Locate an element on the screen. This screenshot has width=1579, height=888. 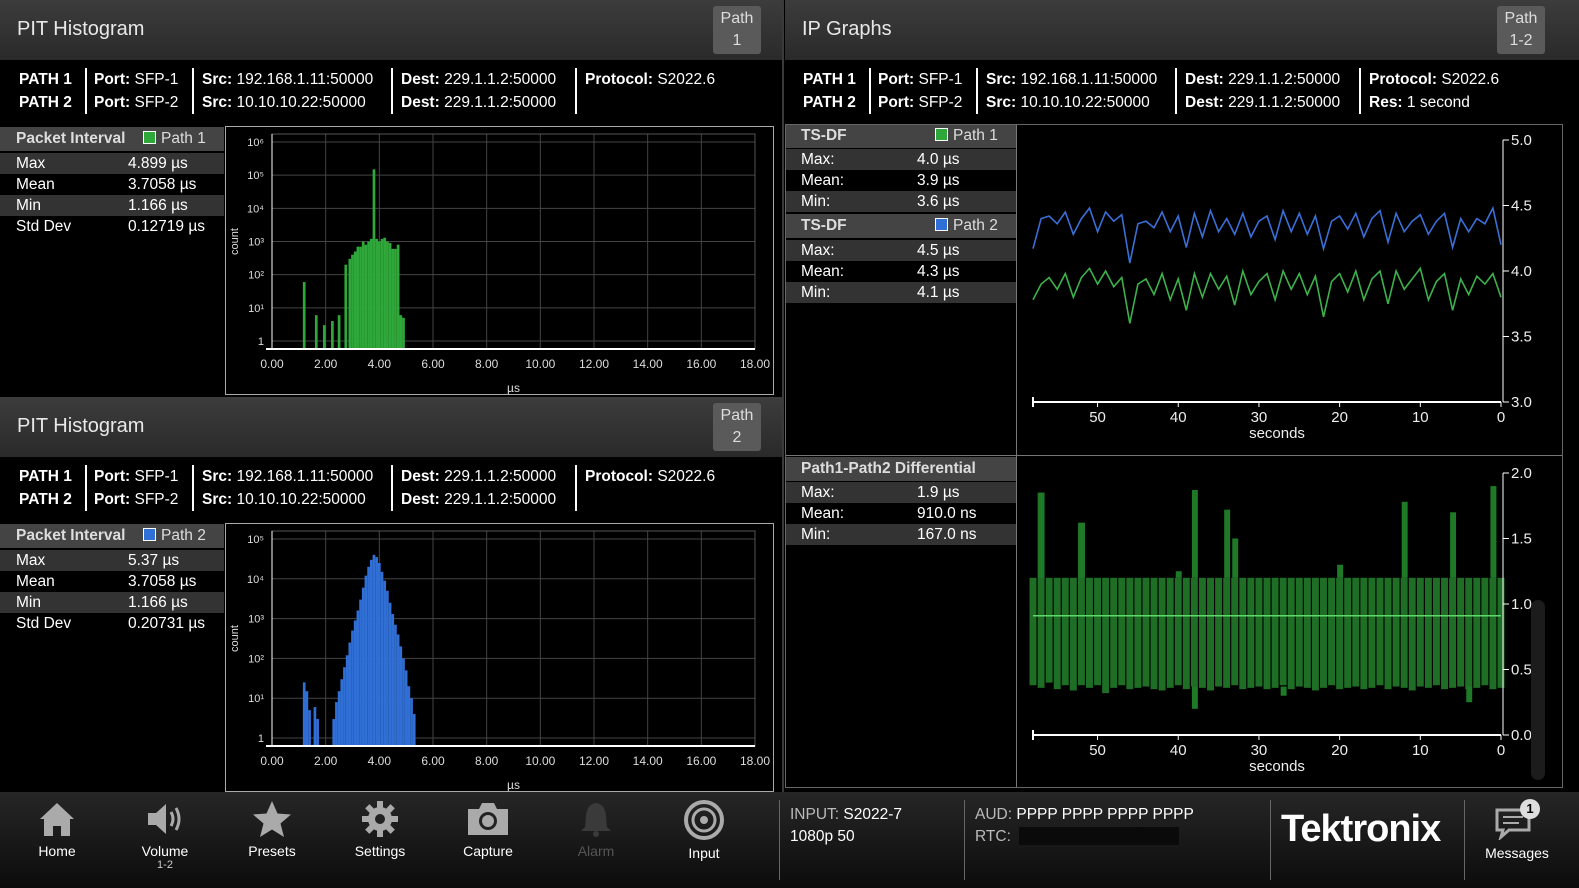
y-tick-label: 3.5 is located at coordinates (1521, 337).